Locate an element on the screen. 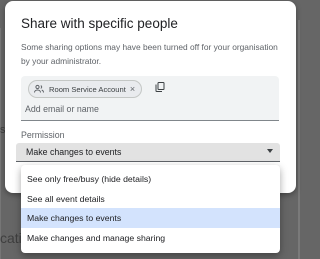 The height and width of the screenshot is (259, 320). permission-select: Make changes to events is located at coordinates (148, 152).